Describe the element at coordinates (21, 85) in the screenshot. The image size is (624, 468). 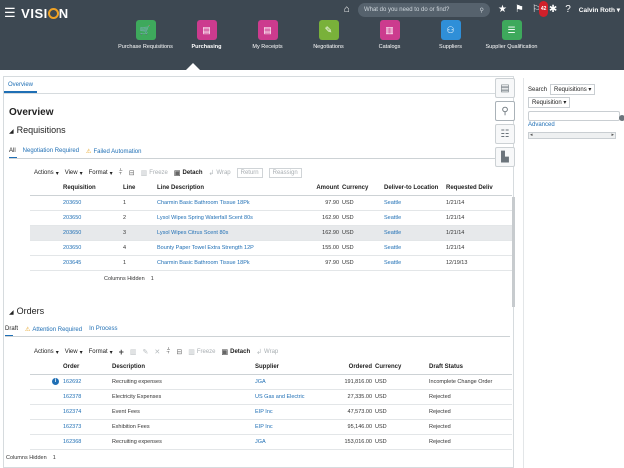
I see `tab-overview: Overview` at that location.